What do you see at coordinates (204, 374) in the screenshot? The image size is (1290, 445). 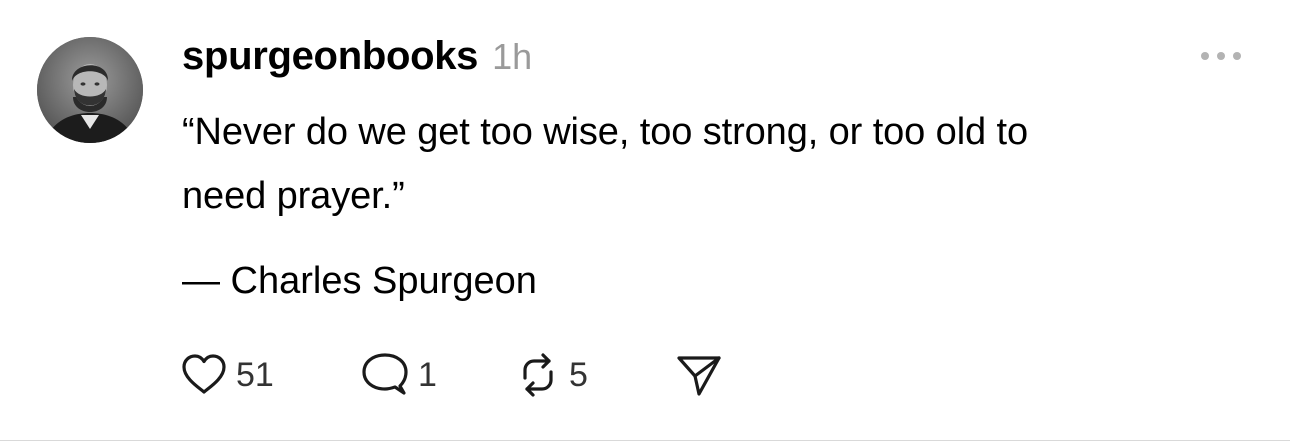 I see `heart-icon` at bounding box center [204, 374].